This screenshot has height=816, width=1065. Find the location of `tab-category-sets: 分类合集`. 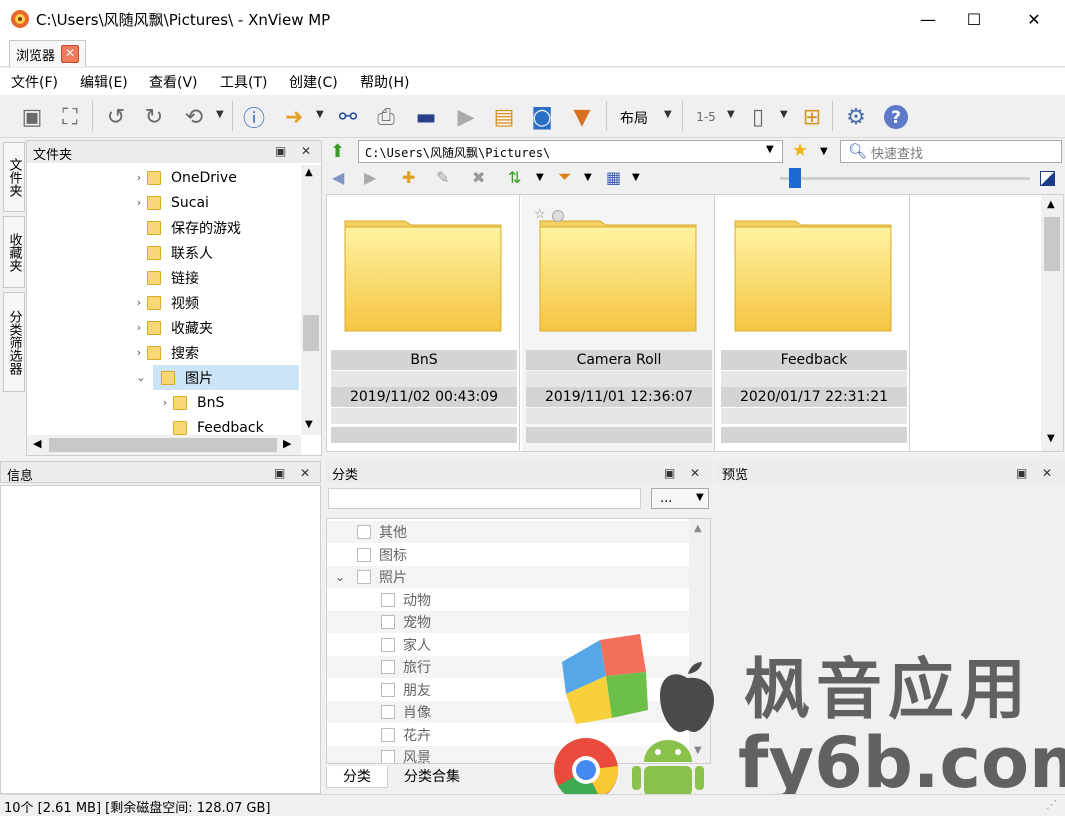

tab-category-sets: 分类合集 is located at coordinates (432, 777).